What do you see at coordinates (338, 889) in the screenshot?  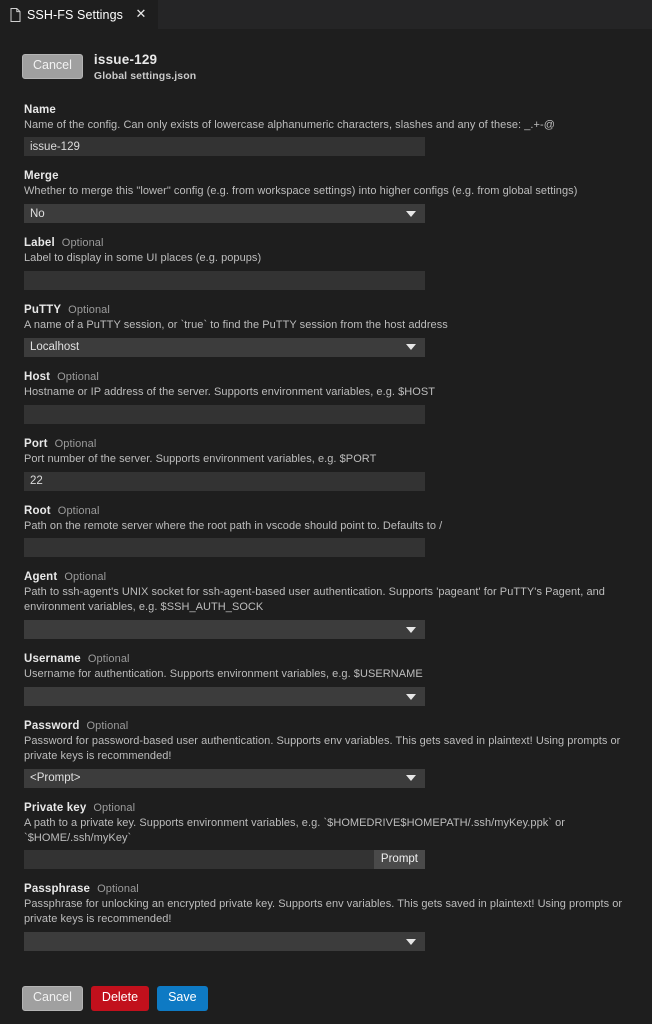 I see `field-label-passphrase: Passphrase Optional` at bounding box center [338, 889].